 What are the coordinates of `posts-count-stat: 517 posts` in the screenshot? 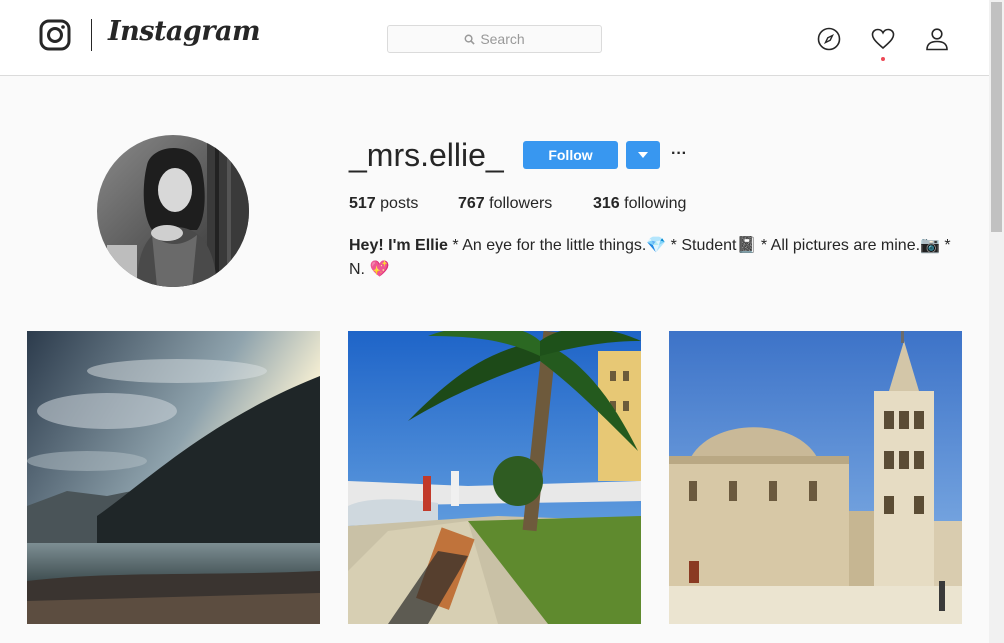 It's located at (383, 204).